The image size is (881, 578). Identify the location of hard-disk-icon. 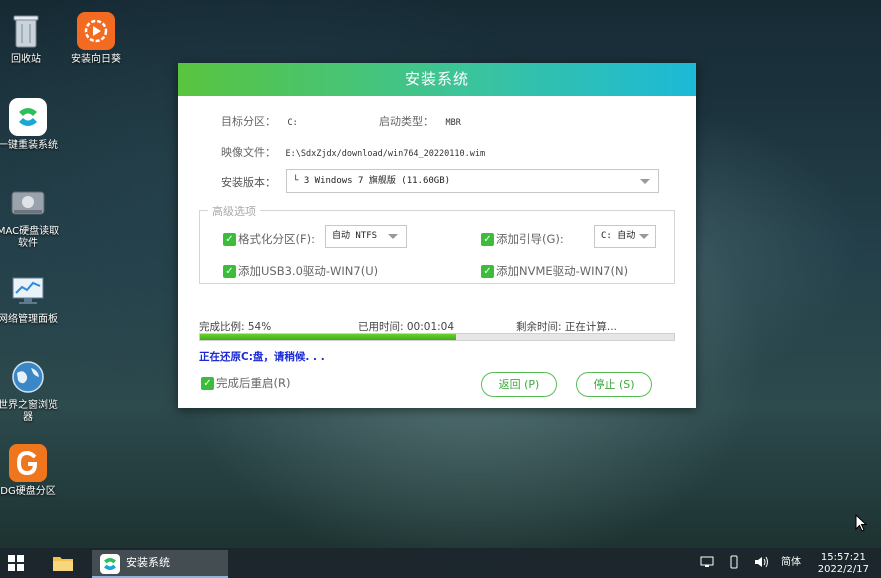
(28, 203).